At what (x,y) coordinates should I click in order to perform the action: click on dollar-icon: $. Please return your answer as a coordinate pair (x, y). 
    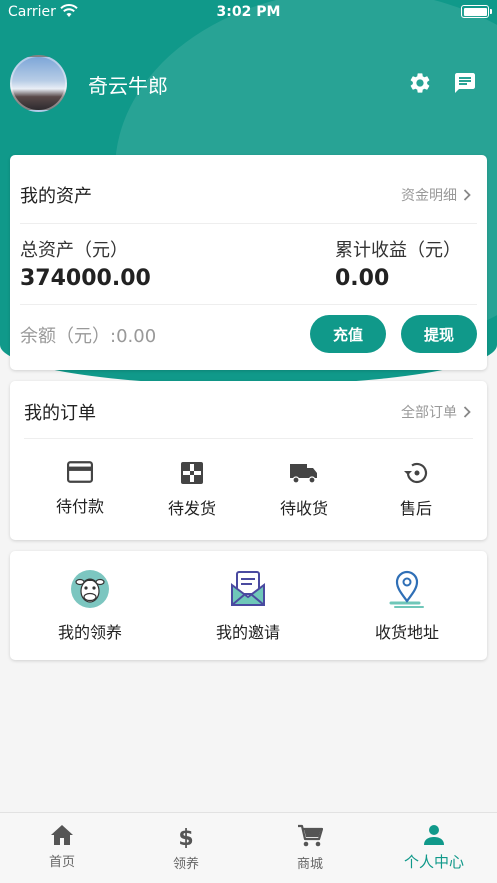
    Looking at the image, I should click on (185, 837).